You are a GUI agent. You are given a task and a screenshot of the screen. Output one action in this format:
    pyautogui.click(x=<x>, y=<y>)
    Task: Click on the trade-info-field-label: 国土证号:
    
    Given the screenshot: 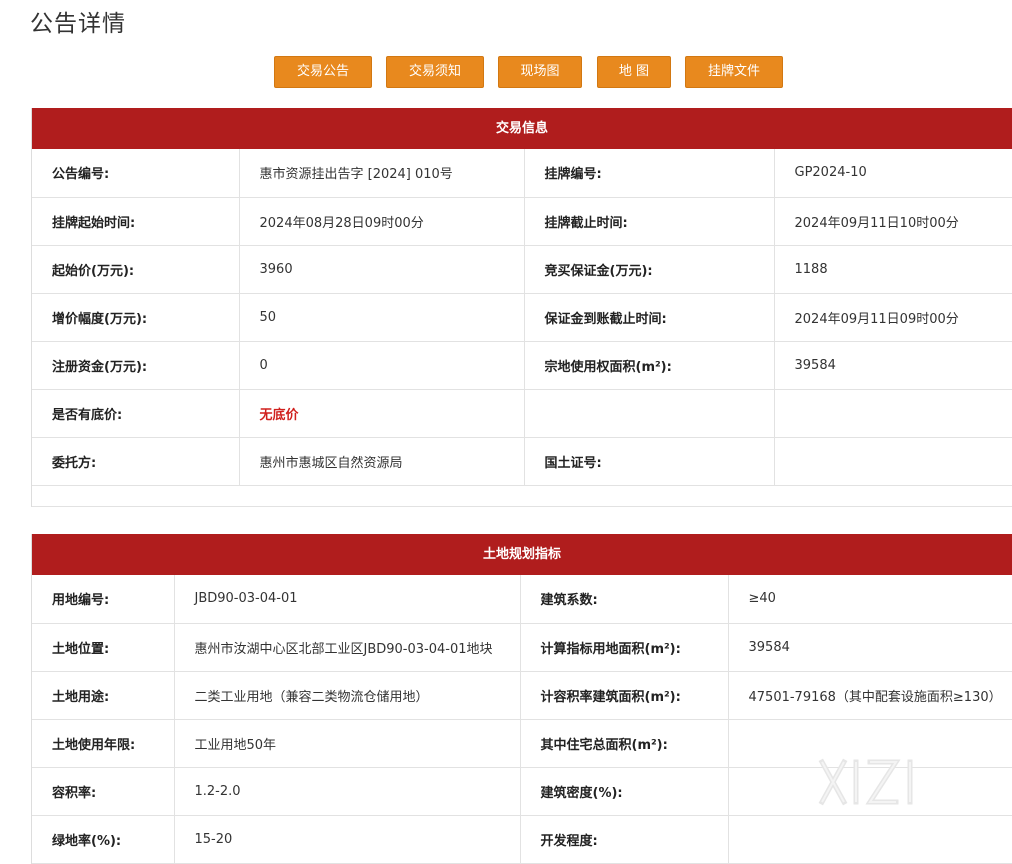 What is the action you would take?
    pyautogui.click(x=649, y=461)
    